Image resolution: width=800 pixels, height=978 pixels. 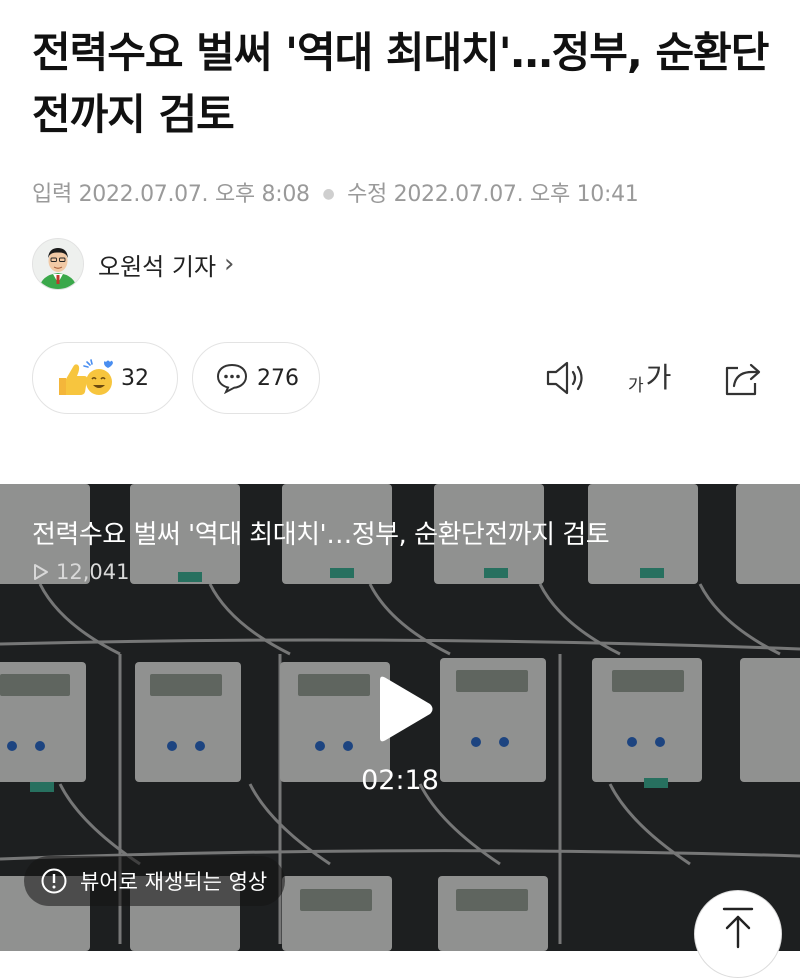 I want to click on input-time: 2022.07.07. 오후 8:08, so click(x=194, y=194).